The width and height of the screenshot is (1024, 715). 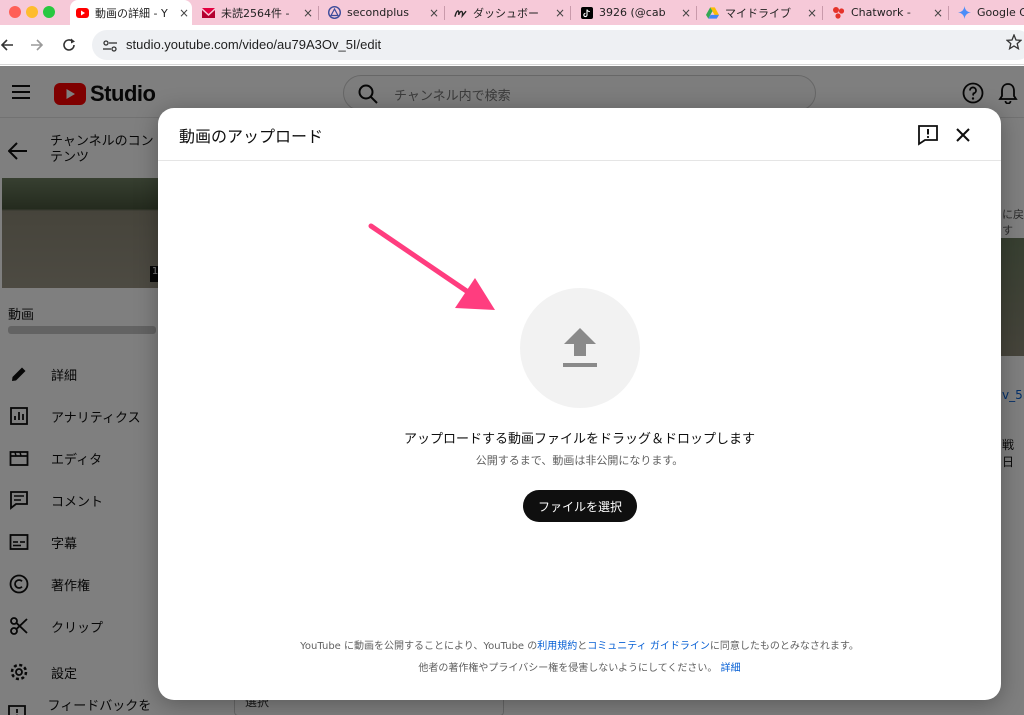 I want to click on zoom-window-button, so click(x=49, y=12).